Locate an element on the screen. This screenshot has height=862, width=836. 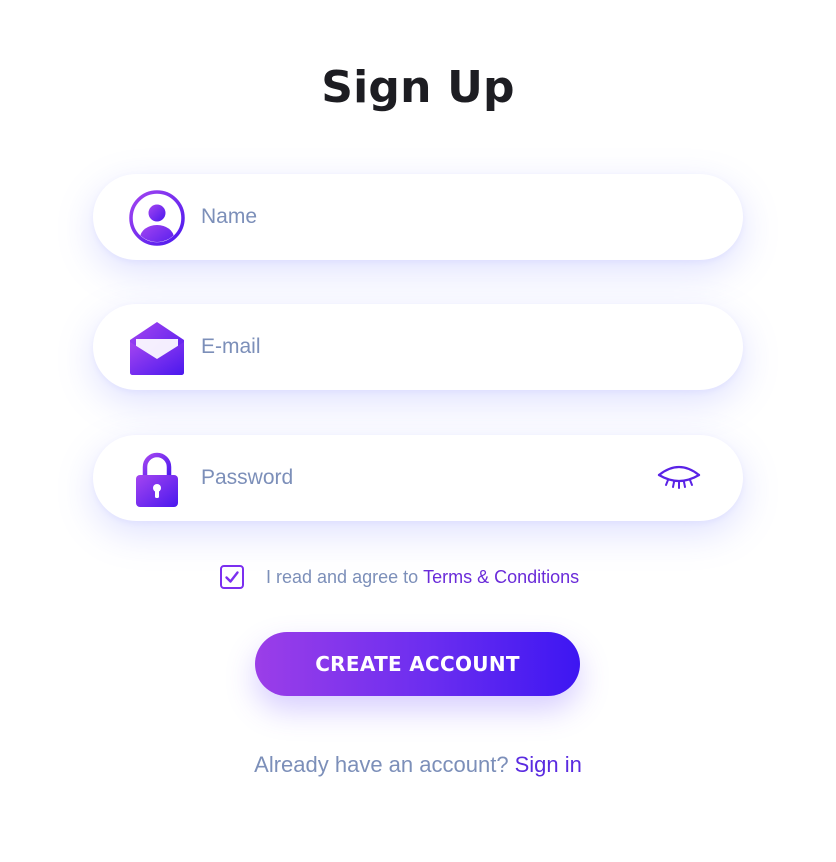
password-placeholder: Password is located at coordinates (247, 477).